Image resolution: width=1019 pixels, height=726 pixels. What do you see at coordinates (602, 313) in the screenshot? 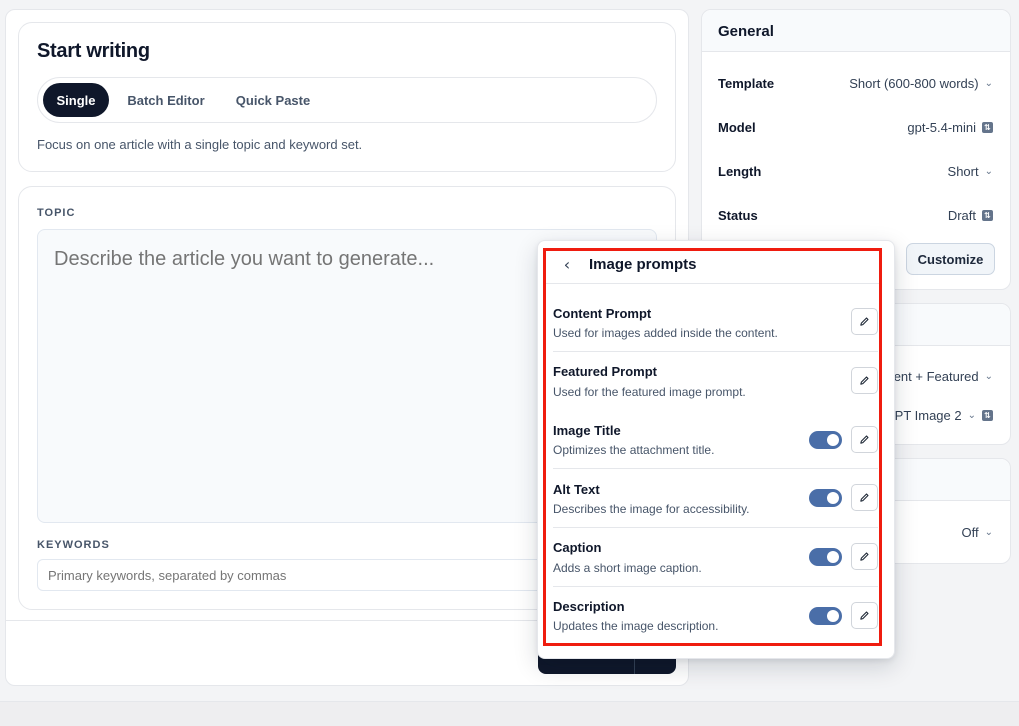
I see `prompt-item-title: Content Prompt` at bounding box center [602, 313].